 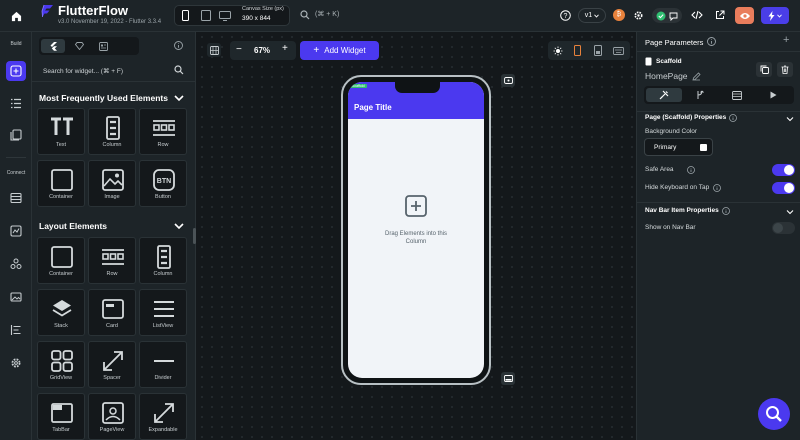 What do you see at coordinates (16, 231) in the screenshot?
I see `rail-api-calls-button` at bounding box center [16, 231].